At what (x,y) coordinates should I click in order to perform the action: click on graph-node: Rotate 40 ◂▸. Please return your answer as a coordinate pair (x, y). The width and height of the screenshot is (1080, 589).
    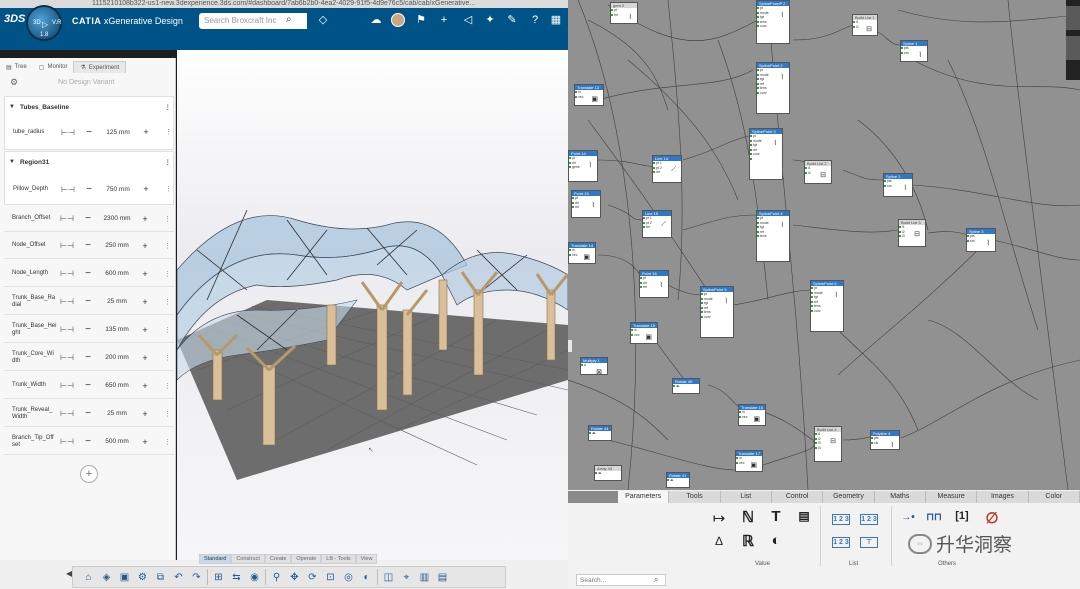
    Looking at the image, I should click on (686, 386).